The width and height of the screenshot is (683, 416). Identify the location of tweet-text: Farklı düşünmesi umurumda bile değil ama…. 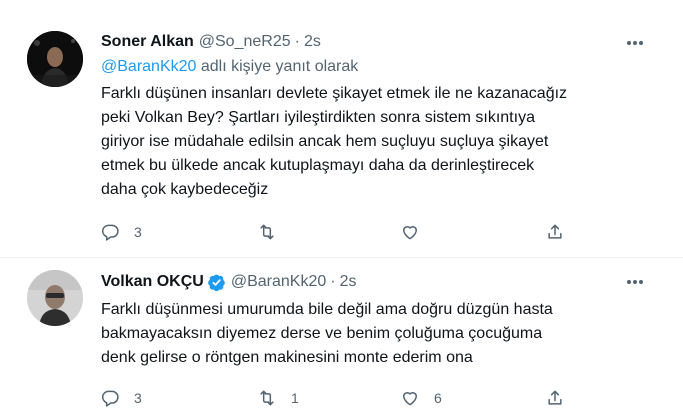
(381, 334).